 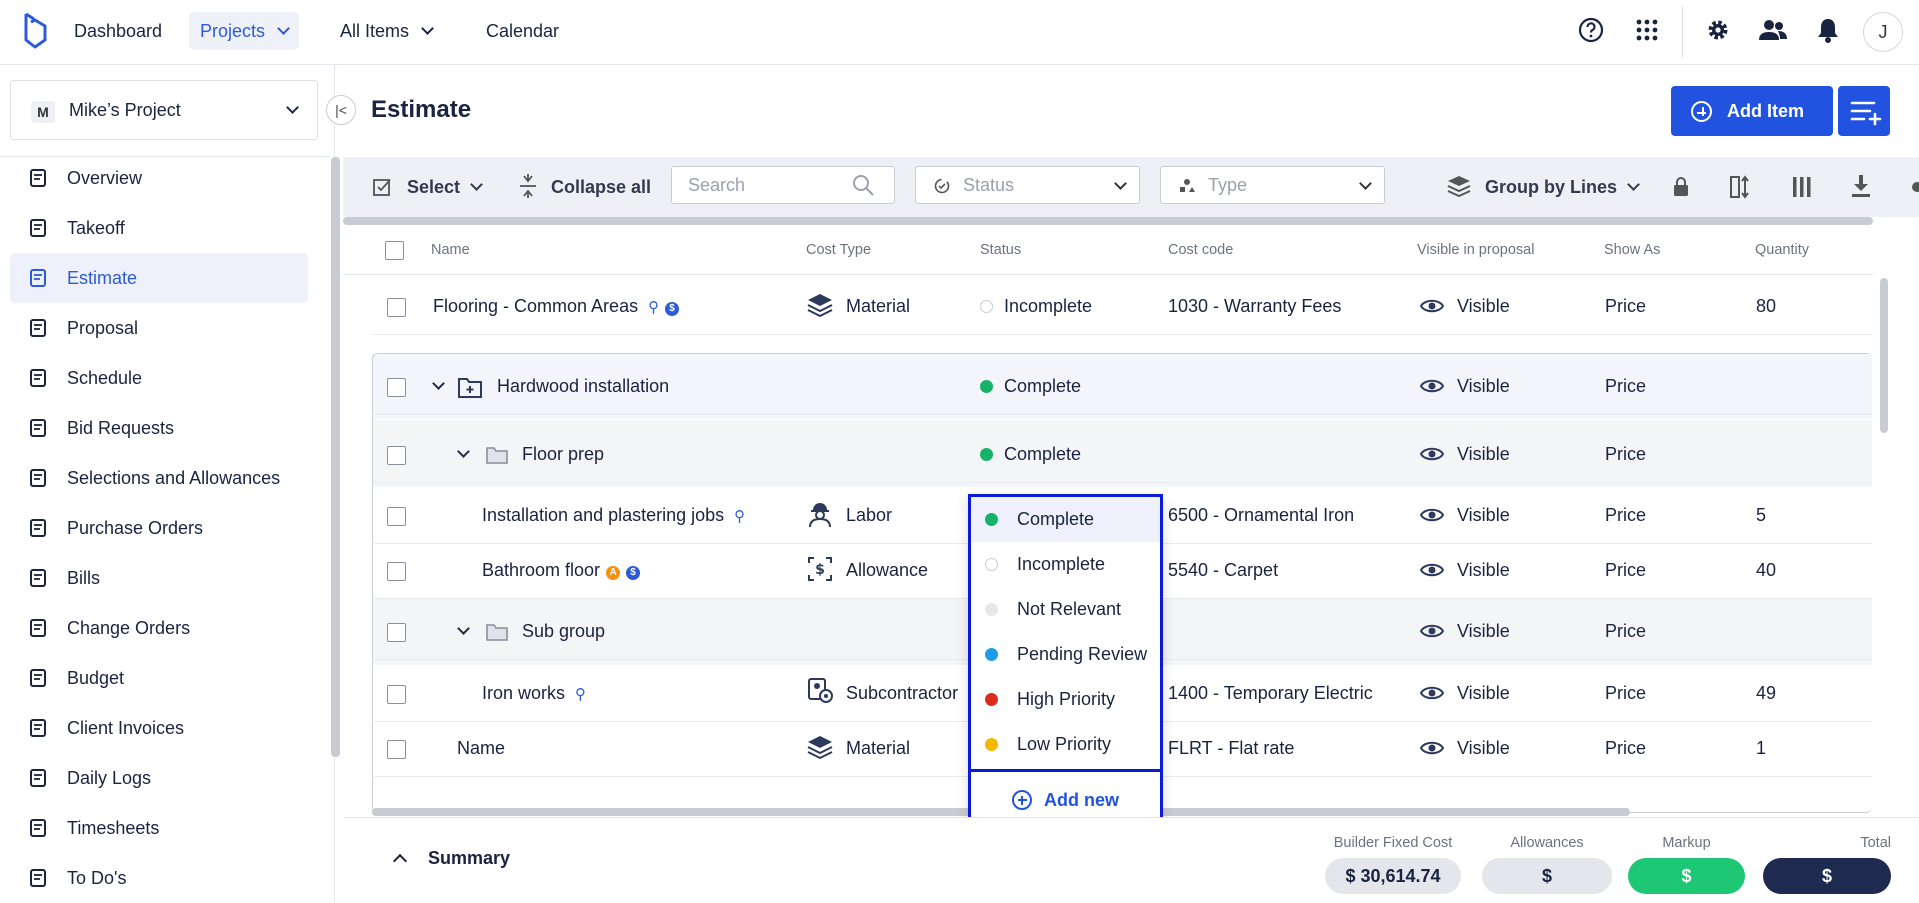 I want to click on add-item-button: Add Item, so click(x=1752, y=111).